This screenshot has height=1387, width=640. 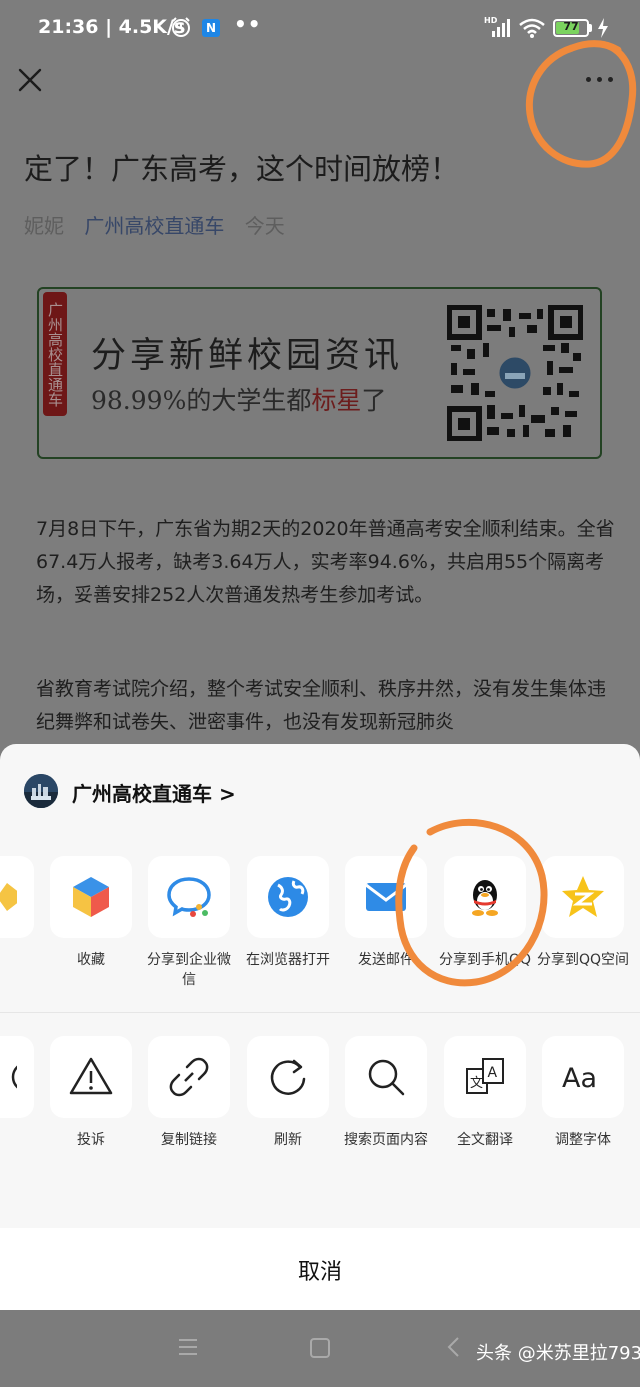 What do you see at coordinates (181, 27) in the screenshot?
I see `alarm-icon` at bounding box center [181, 27].